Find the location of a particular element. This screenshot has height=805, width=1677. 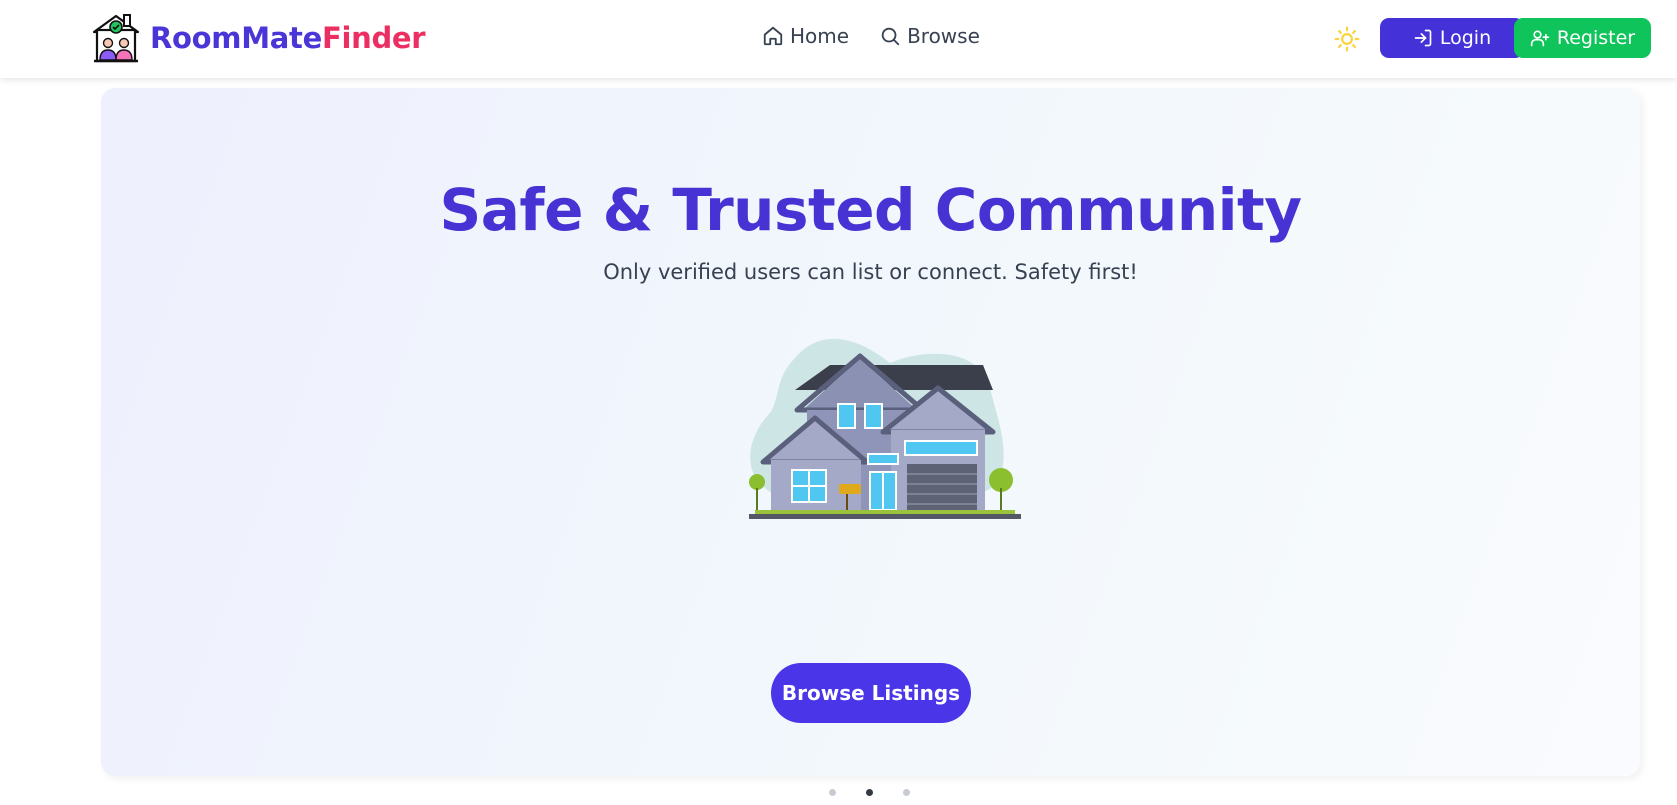

nav-browse-link: Browse is located at coordinates (929, 36).